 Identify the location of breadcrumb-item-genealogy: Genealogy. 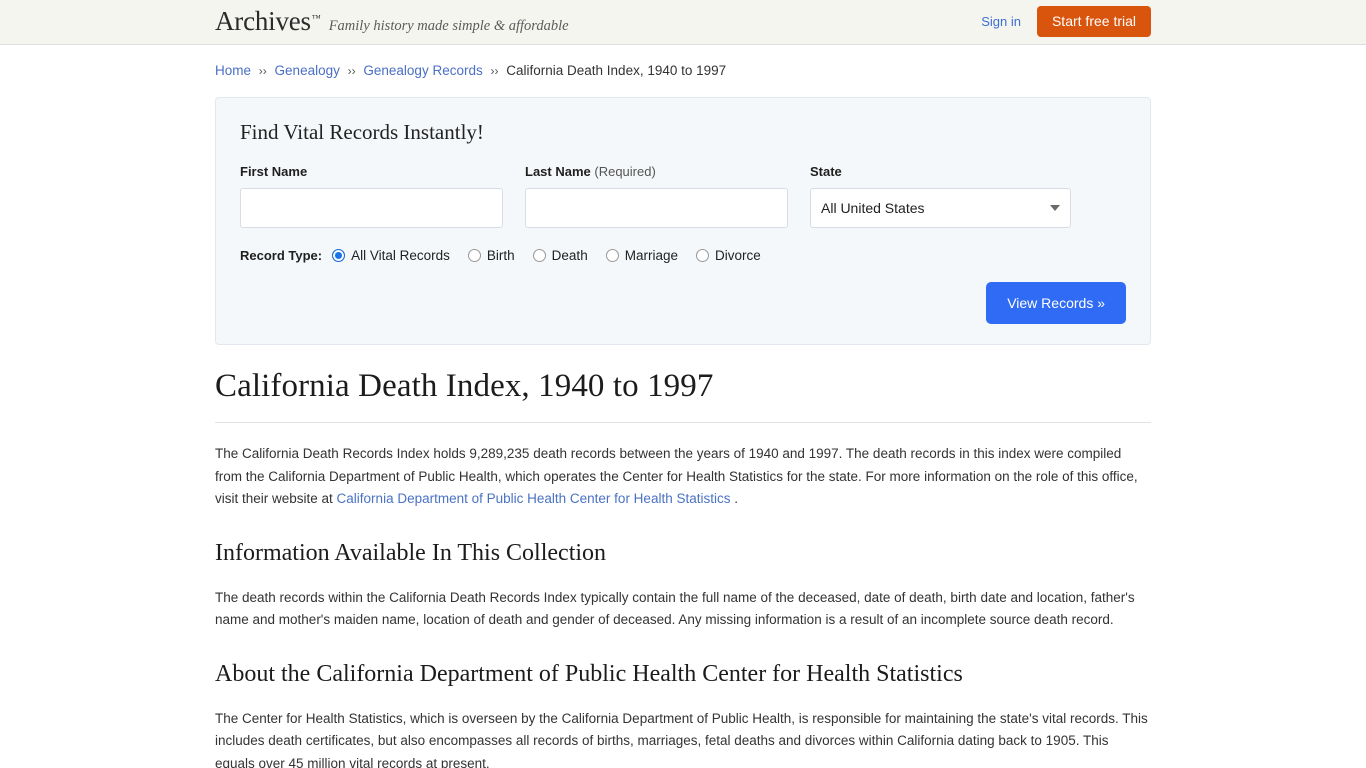
(307, 70).